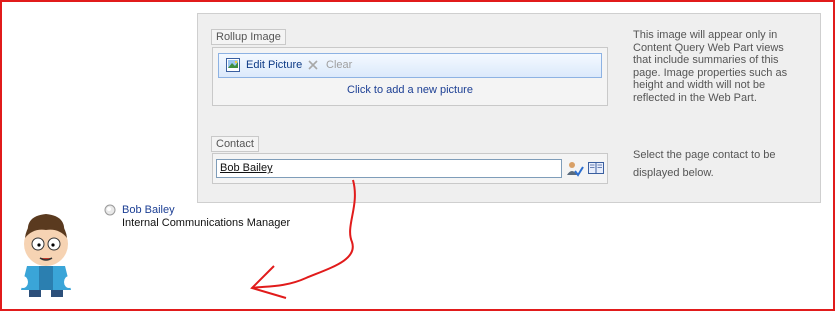 This screenshot has width=835, height=311. What do you see at coordinates (110, 210) in the screenshot?
I see `presence-icon` at bounding box center [110, 210].